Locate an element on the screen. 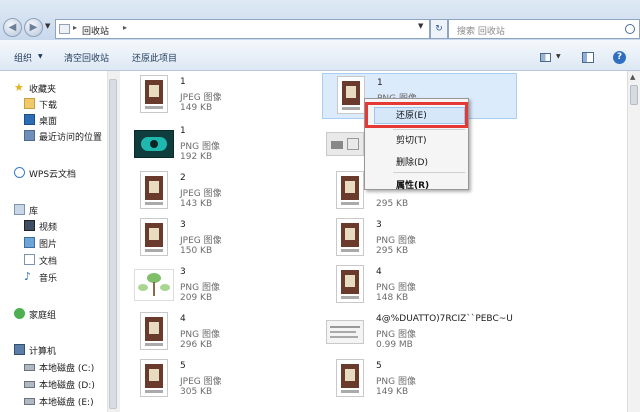 This screenshot has height=412, width=640. file-item: 1 JPEG 图像 149 KB is located at coordinates (221, 96).